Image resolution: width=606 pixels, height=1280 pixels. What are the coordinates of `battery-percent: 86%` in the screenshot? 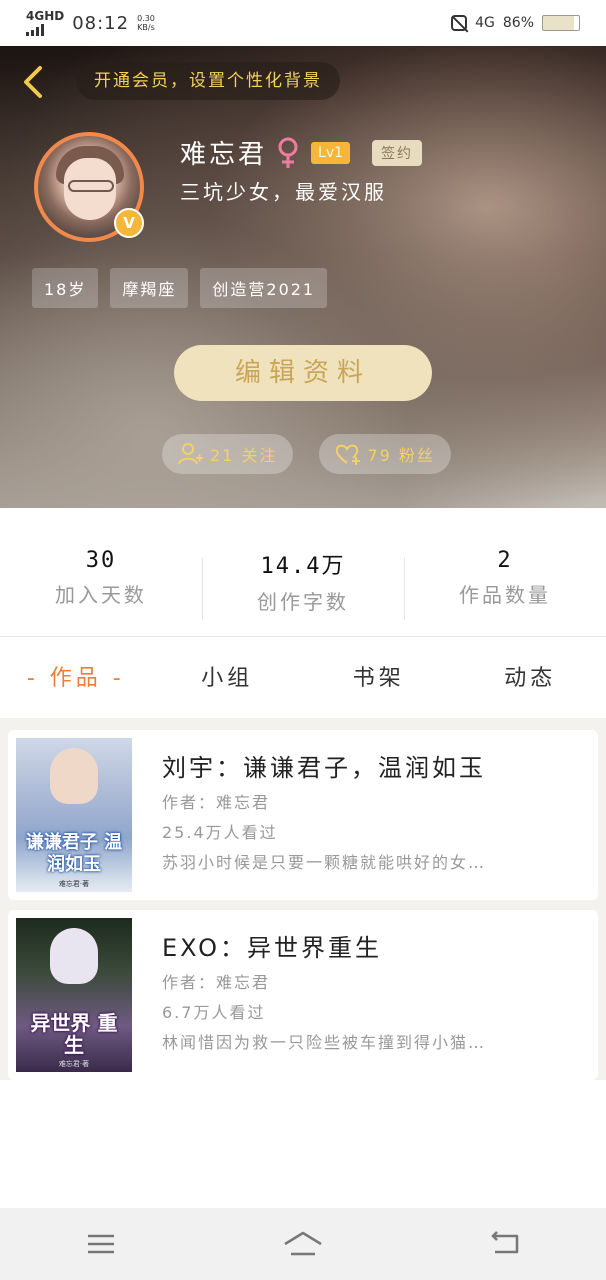 It's located at (518, 23).